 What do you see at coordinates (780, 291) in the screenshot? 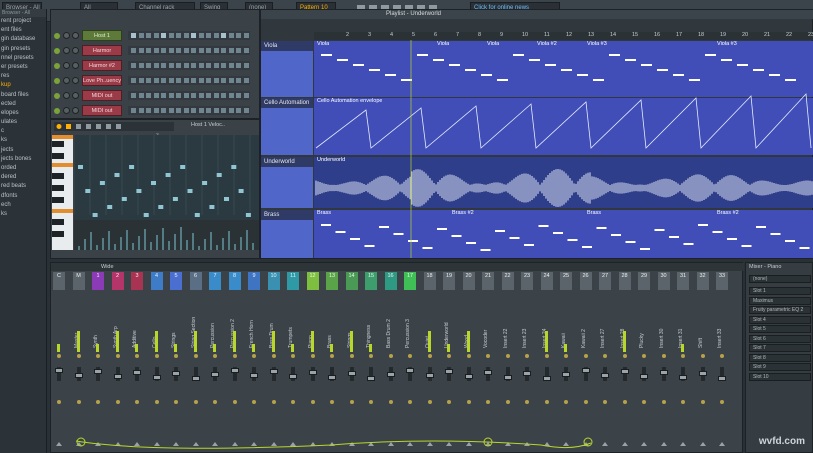
I see `mixer-effect-slot: Slot 1` at bounding box center [780, 291].